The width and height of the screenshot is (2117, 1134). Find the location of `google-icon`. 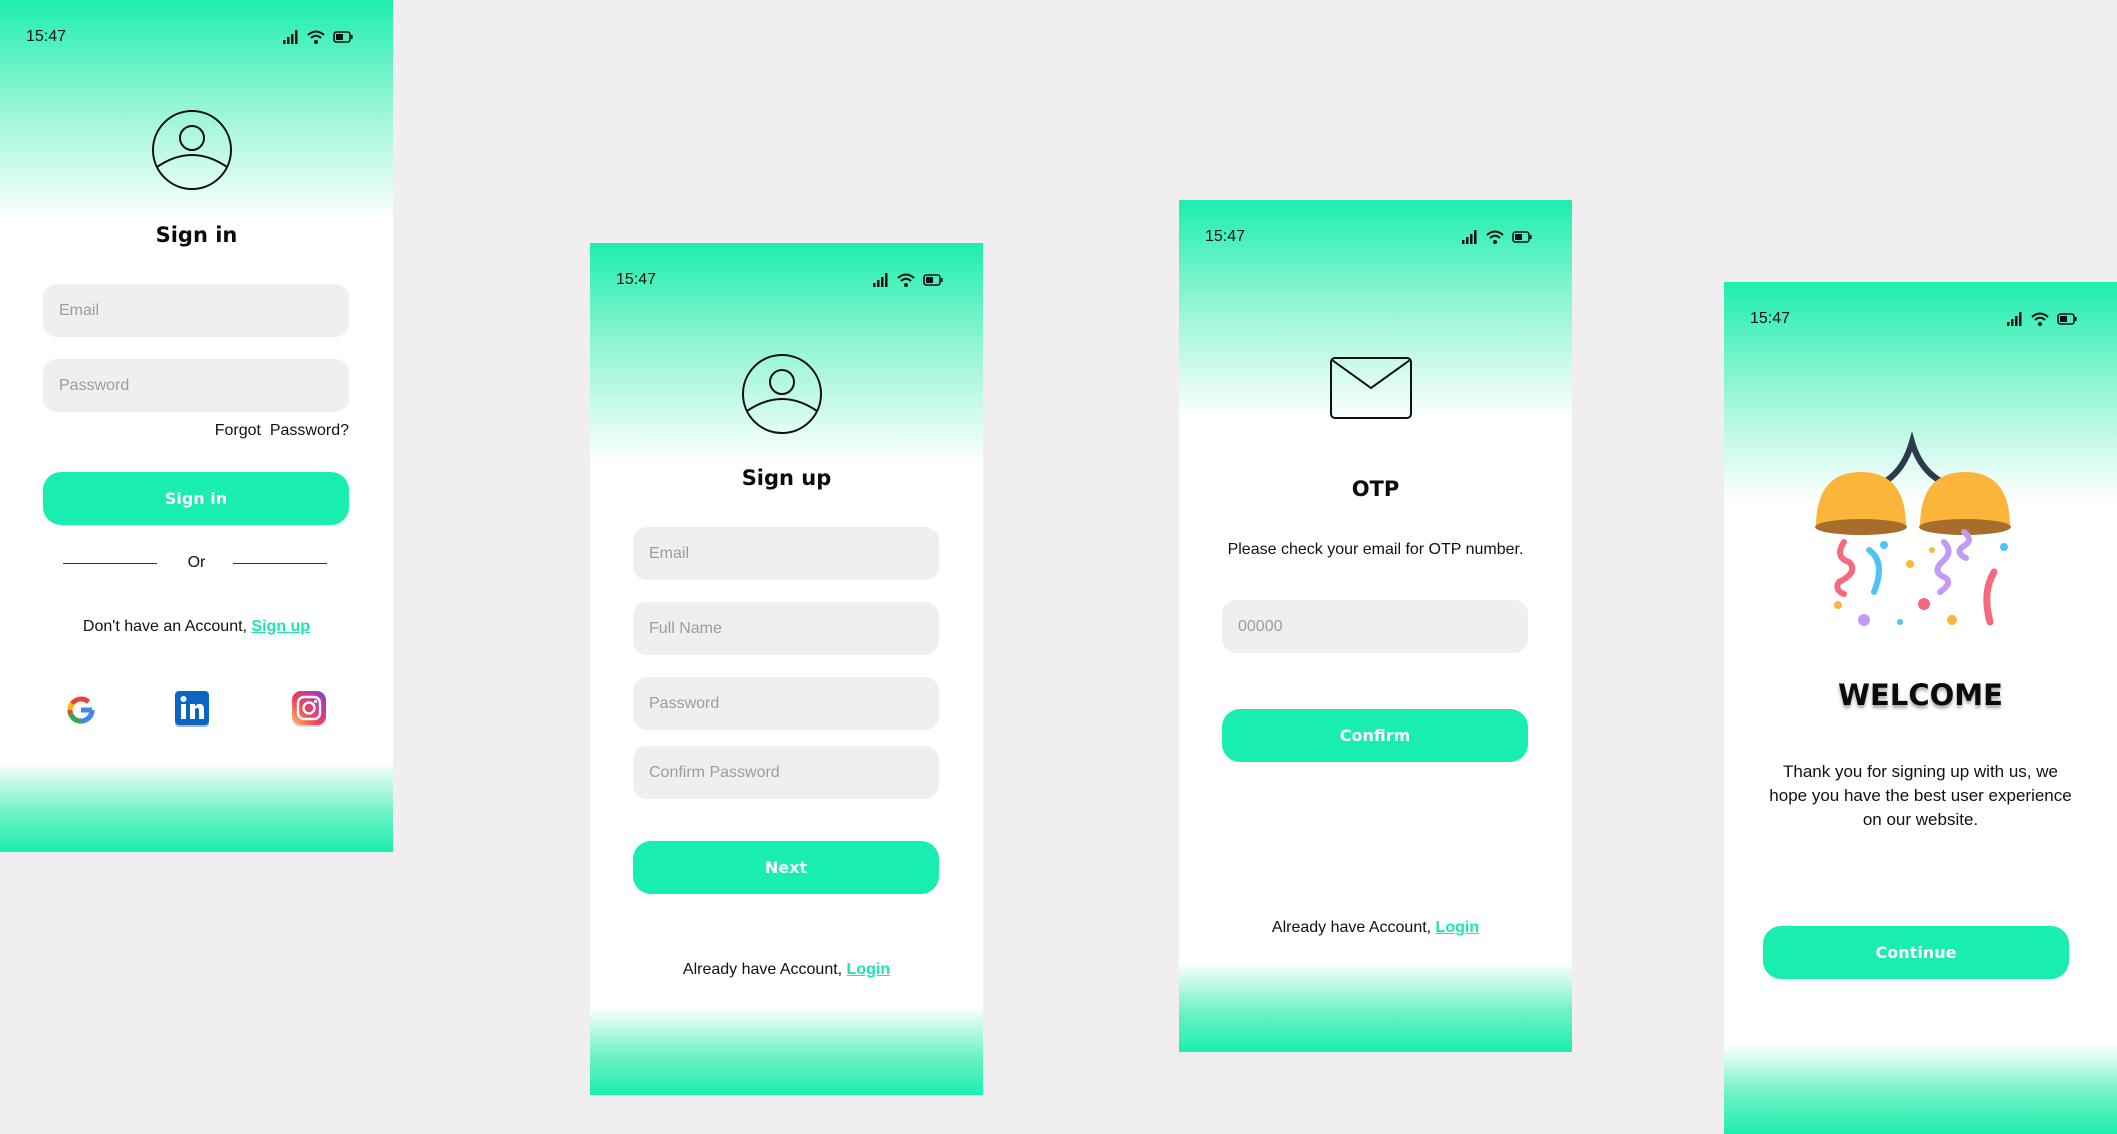

google-icon is located at coordinates (81, 710).